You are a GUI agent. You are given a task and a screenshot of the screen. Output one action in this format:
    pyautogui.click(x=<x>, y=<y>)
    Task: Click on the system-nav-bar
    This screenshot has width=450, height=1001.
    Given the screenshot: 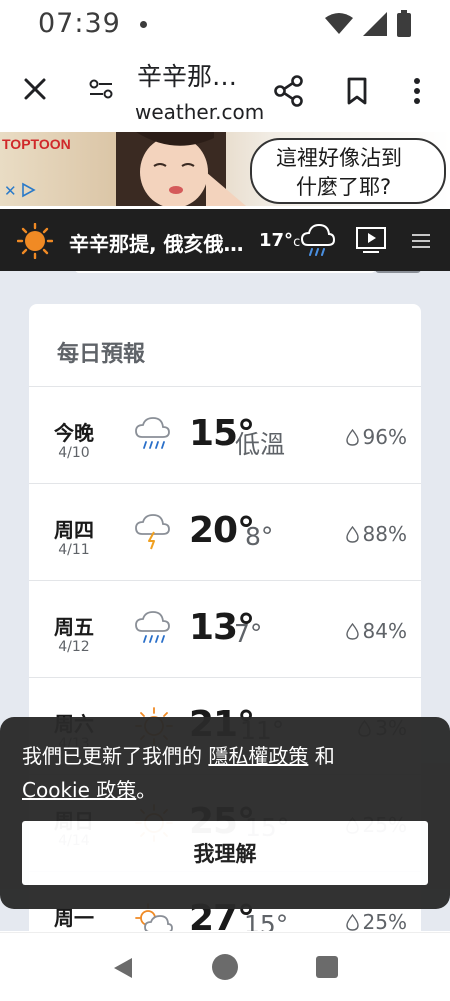 What is the action you would take?
    pyautogui.click(x=225, y=966)
    